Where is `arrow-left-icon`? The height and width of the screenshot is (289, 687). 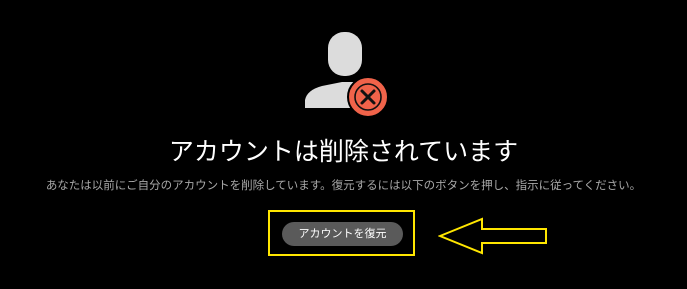 arrow-left-icon is located at coordinates (493, 238).